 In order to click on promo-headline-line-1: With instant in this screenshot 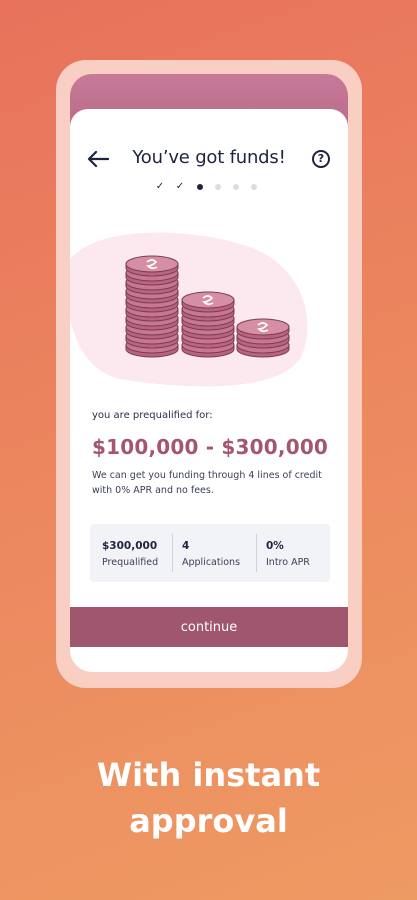, I will do `click(208, 775)`.